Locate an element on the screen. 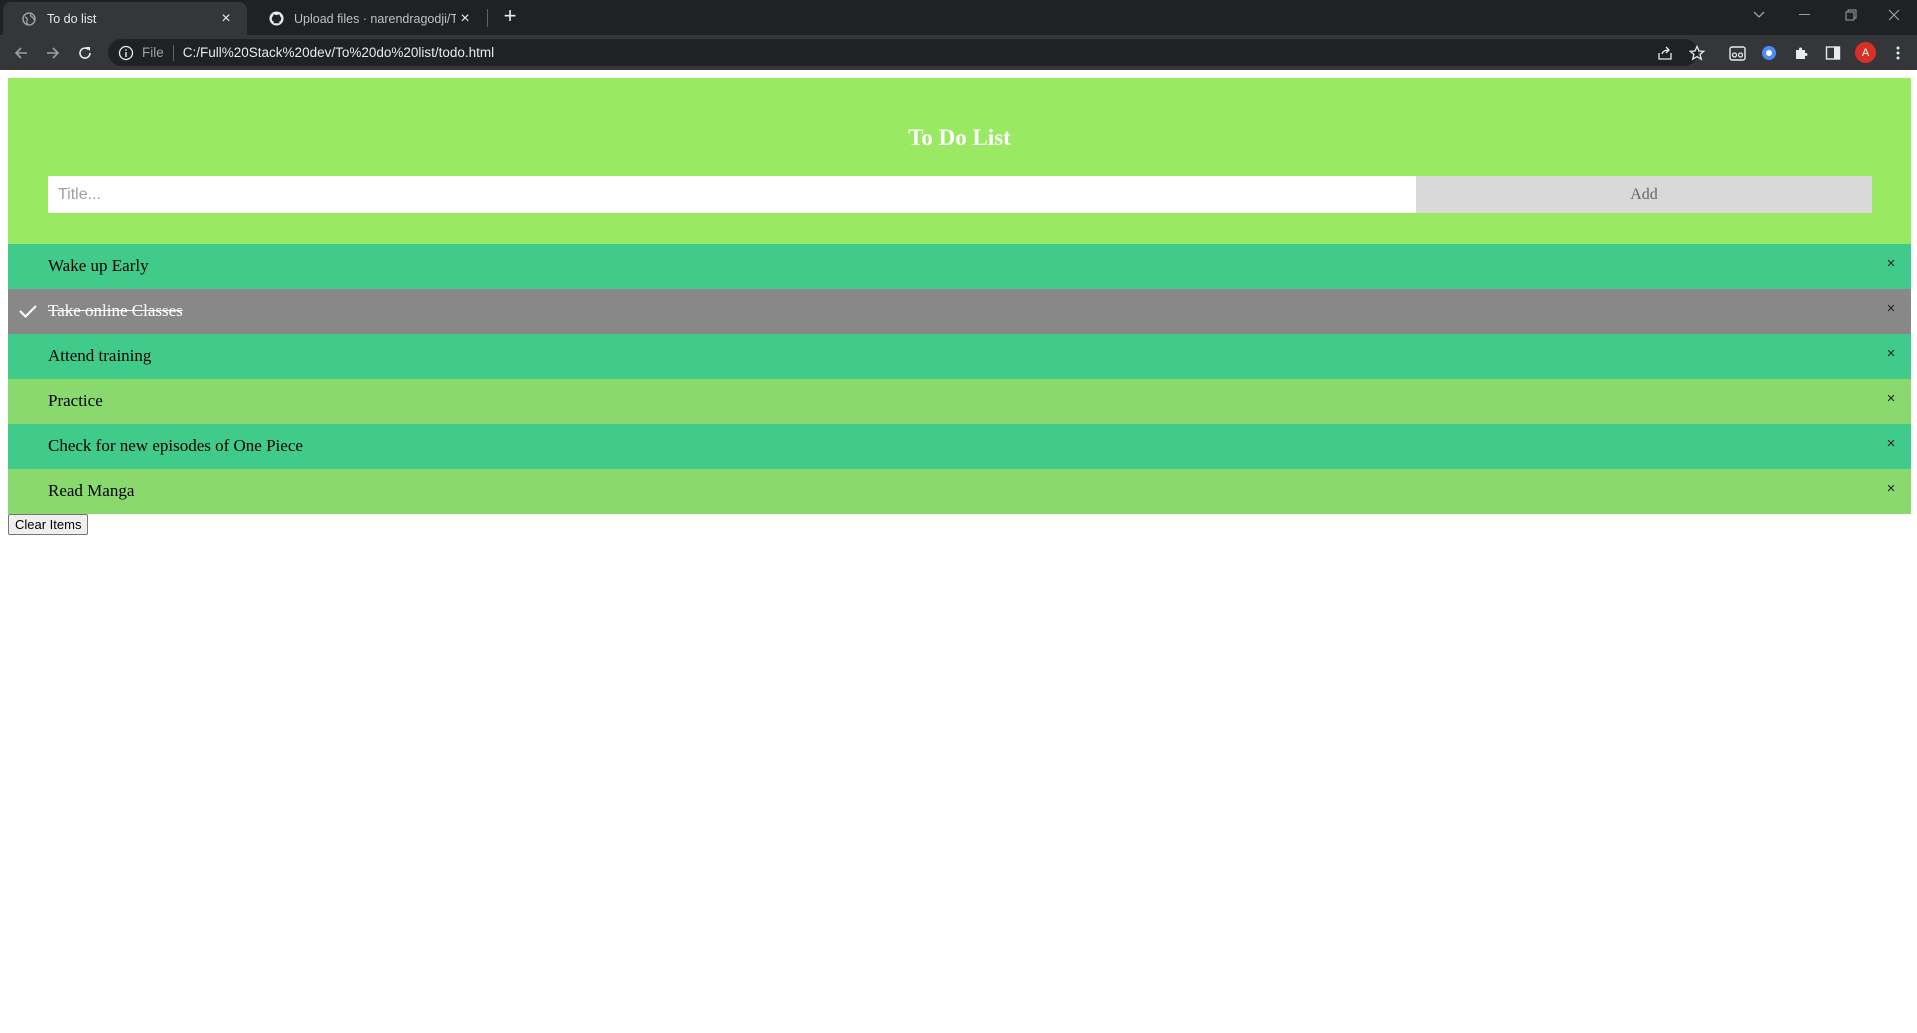 Image resolution: width=1917 pixels, height=1033 pixels. address-scheme: File is located at coordinates (153, 52).